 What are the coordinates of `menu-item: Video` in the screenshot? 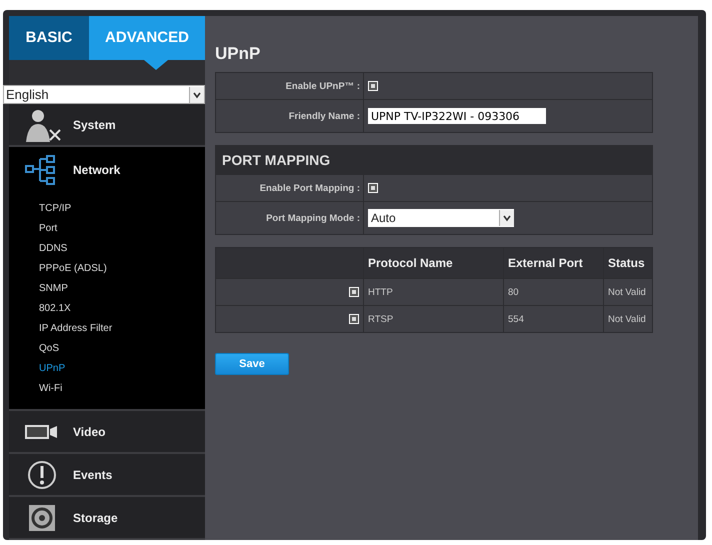 It's located at (107, 431).